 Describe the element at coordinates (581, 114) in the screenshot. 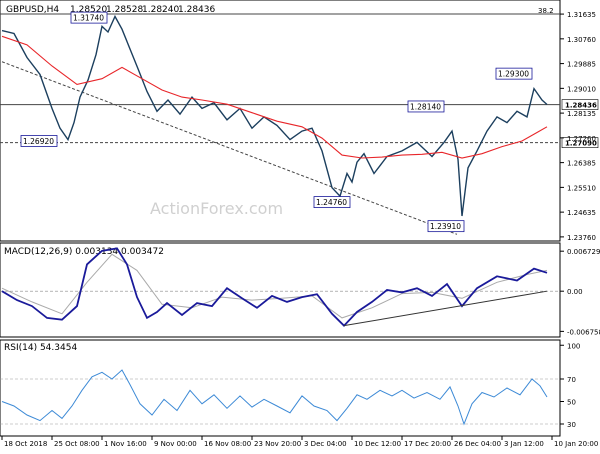

I see `price-y-tick-label: 1.28135` at that location.